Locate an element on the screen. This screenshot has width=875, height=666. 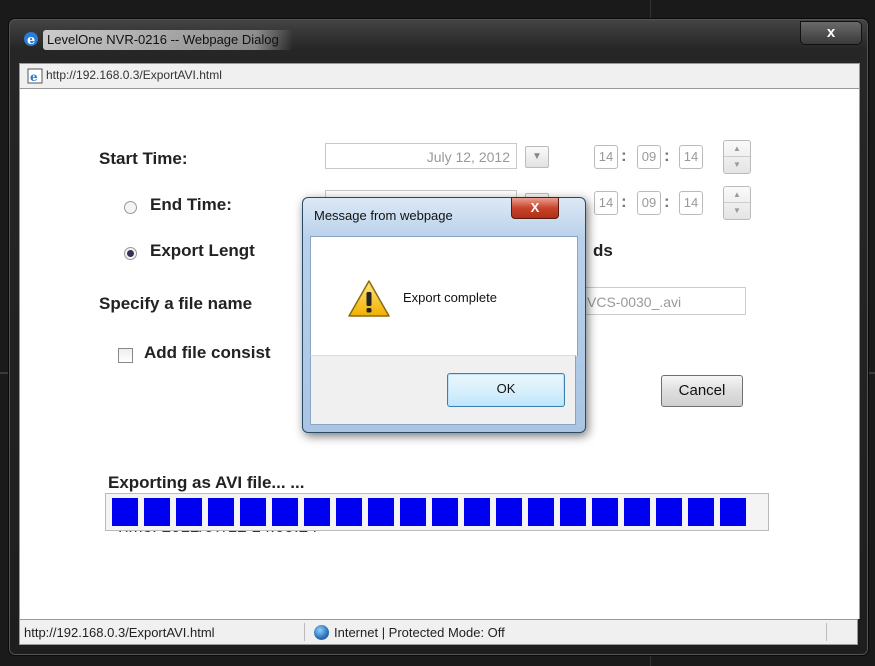
message-footer: OK is located at coordinates (443, 390).